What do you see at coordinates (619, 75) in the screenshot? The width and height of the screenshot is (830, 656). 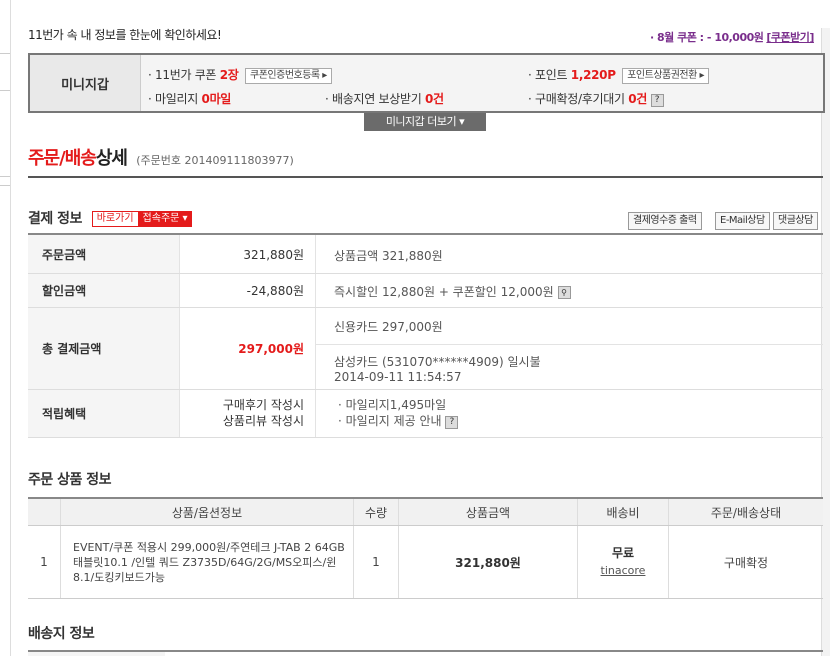 I see `point-row: · 포인트 1,220P 포인트상품권전환 ▸` at bounding box center [619, 75].